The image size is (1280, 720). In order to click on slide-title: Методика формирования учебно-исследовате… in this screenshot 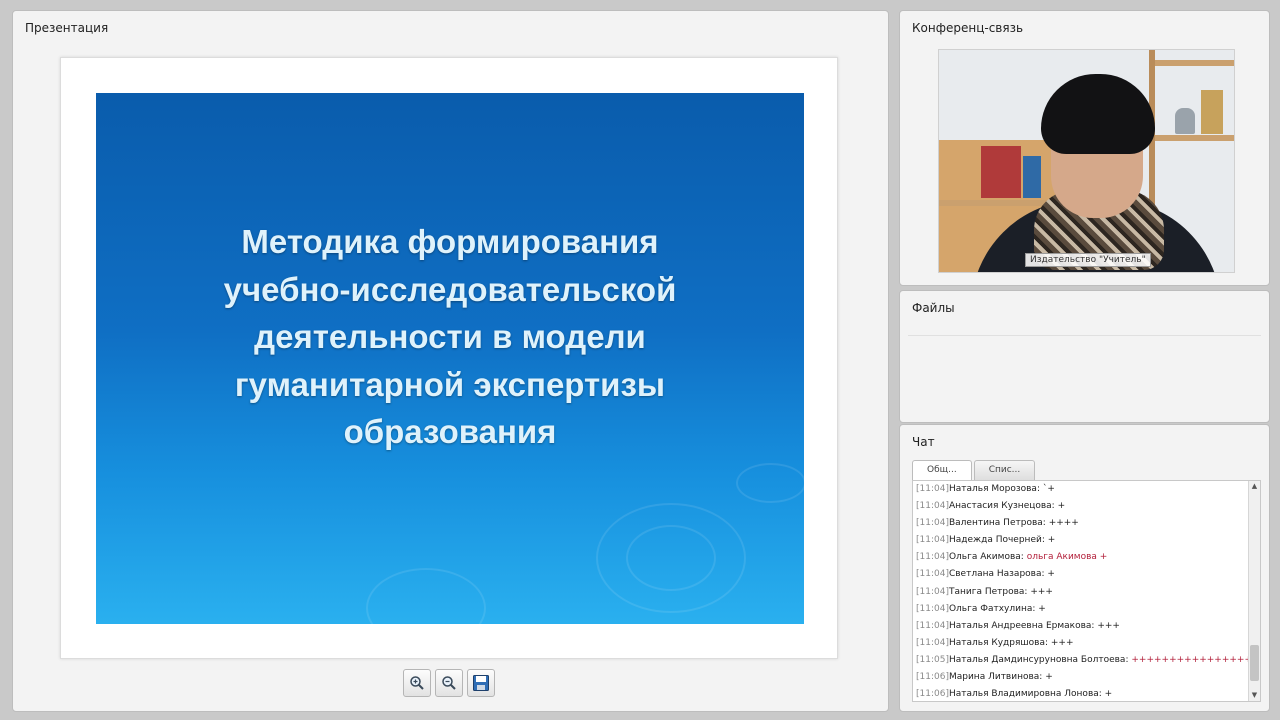, I will do `click(450, 336)`.